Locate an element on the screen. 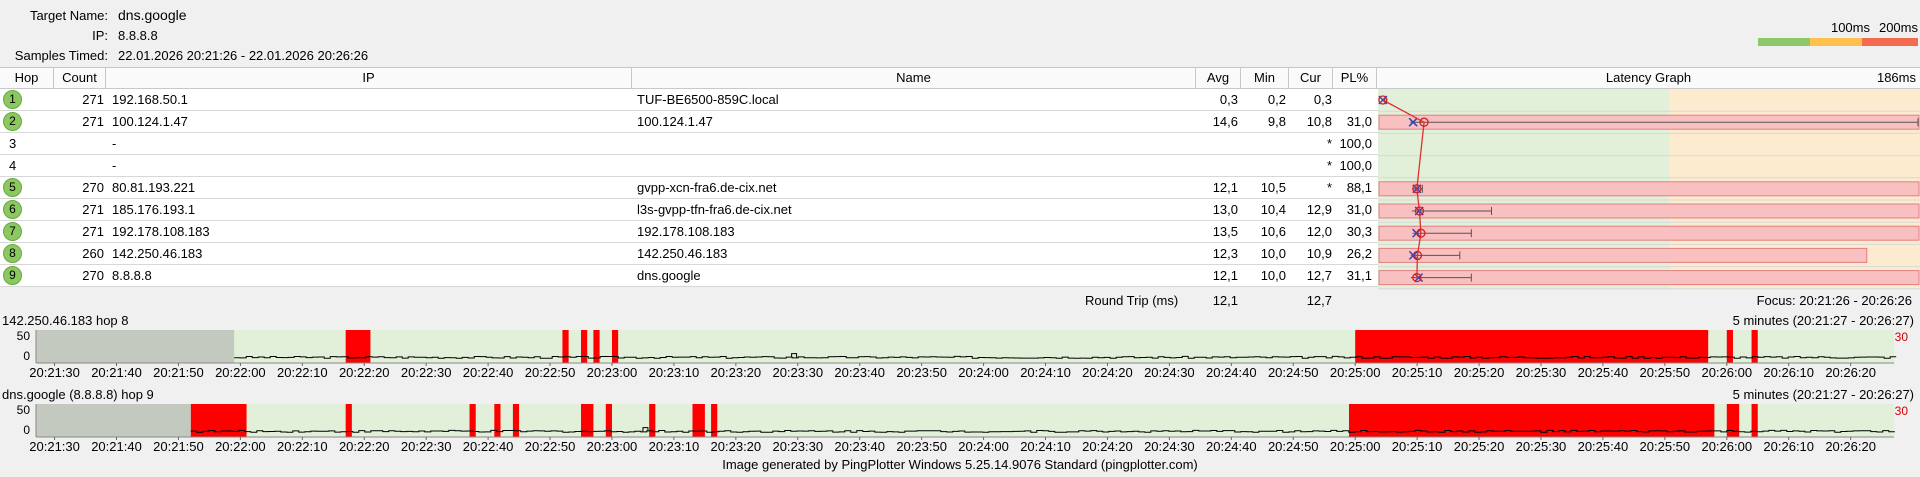 This screenshot has width=1920, height=477. x-tick-label: 20:25:30 is located at coordinates (1541, 372).